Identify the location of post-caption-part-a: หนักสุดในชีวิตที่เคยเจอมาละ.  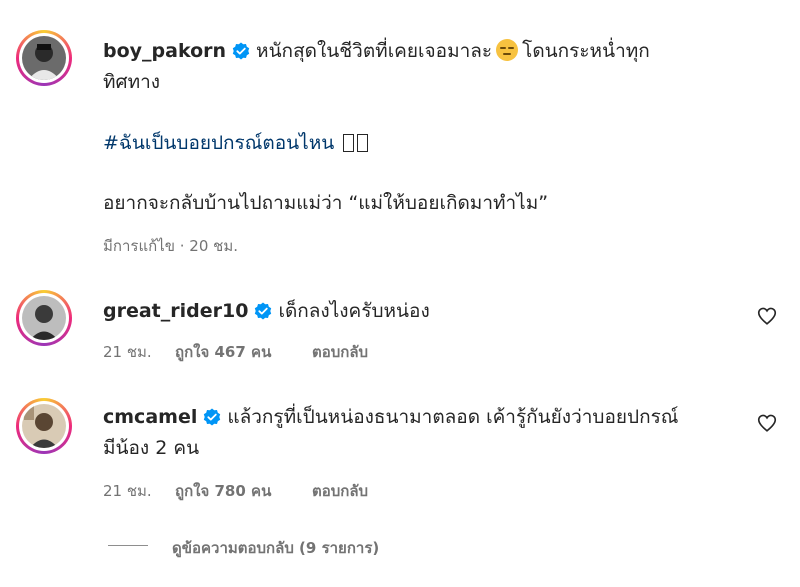
(374, 51).